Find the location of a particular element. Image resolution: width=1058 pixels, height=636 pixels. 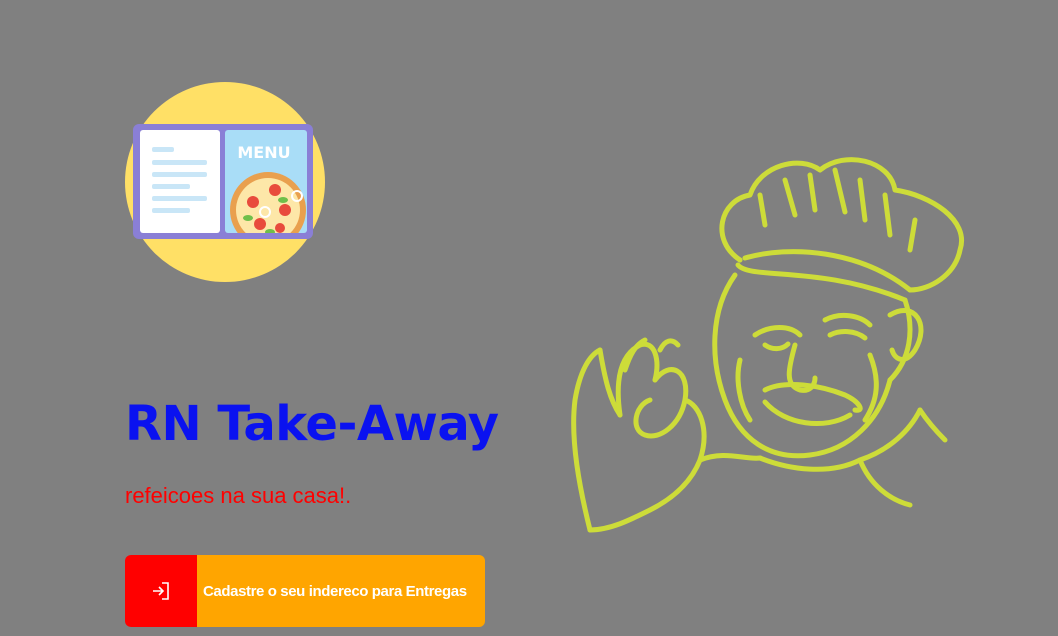

page-subtitle: refeicoes na sua casa!. is located at coordinates (238, 495).